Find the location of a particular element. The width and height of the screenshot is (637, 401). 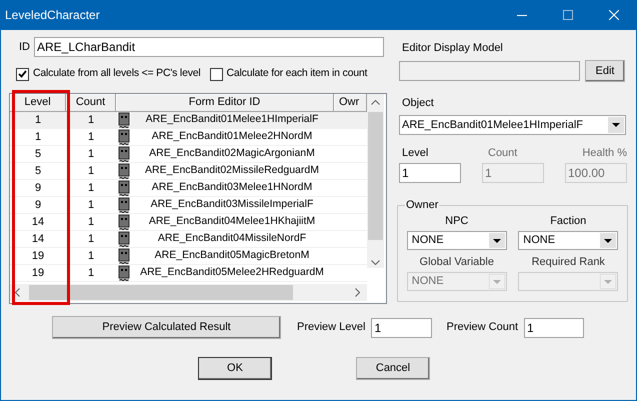

id-field: ARE_LCharBandit is located at coordinates (209, 47).